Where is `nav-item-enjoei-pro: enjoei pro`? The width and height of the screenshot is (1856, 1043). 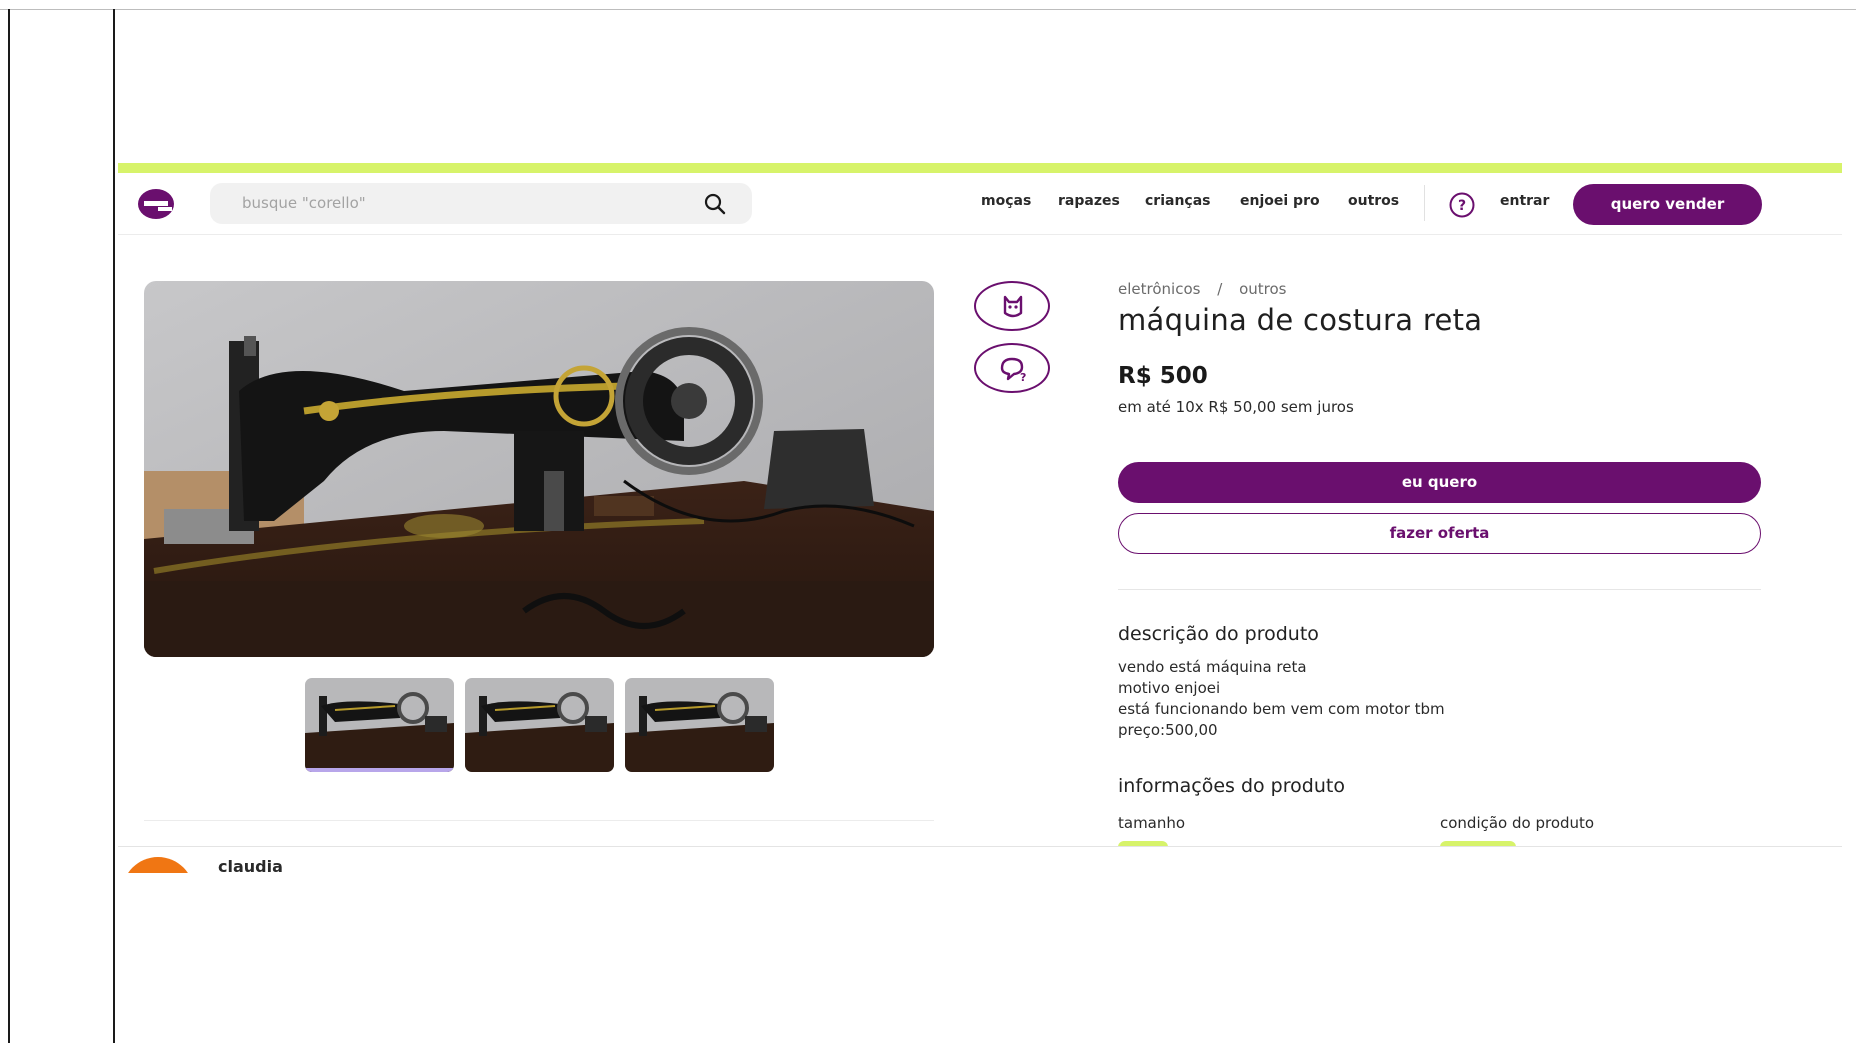
nav-item-enjoei-pro: enjoei pro is located at coordinates (1280, 201).